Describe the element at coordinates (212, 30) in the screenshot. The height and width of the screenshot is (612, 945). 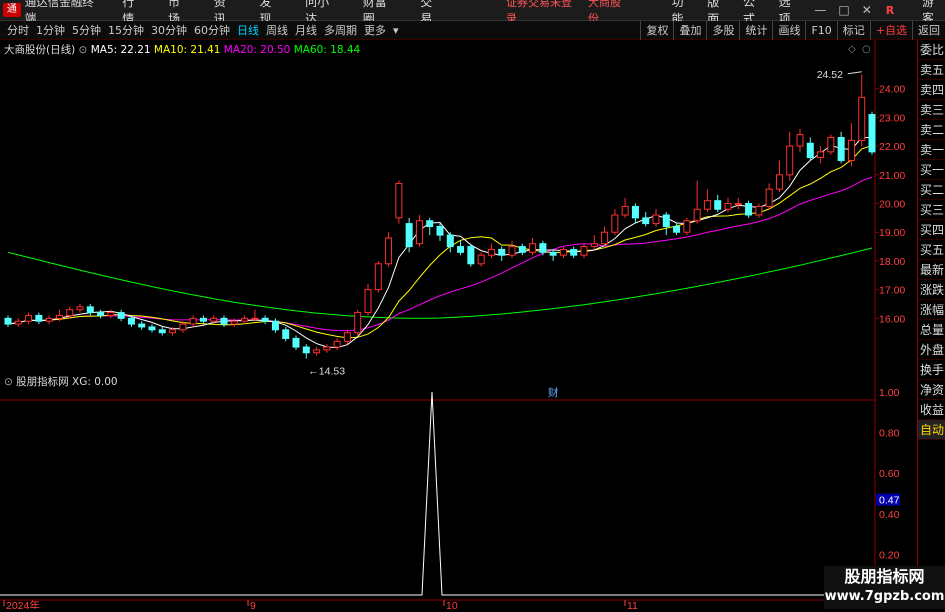
I see `period-60min: 60分钟` at that location.